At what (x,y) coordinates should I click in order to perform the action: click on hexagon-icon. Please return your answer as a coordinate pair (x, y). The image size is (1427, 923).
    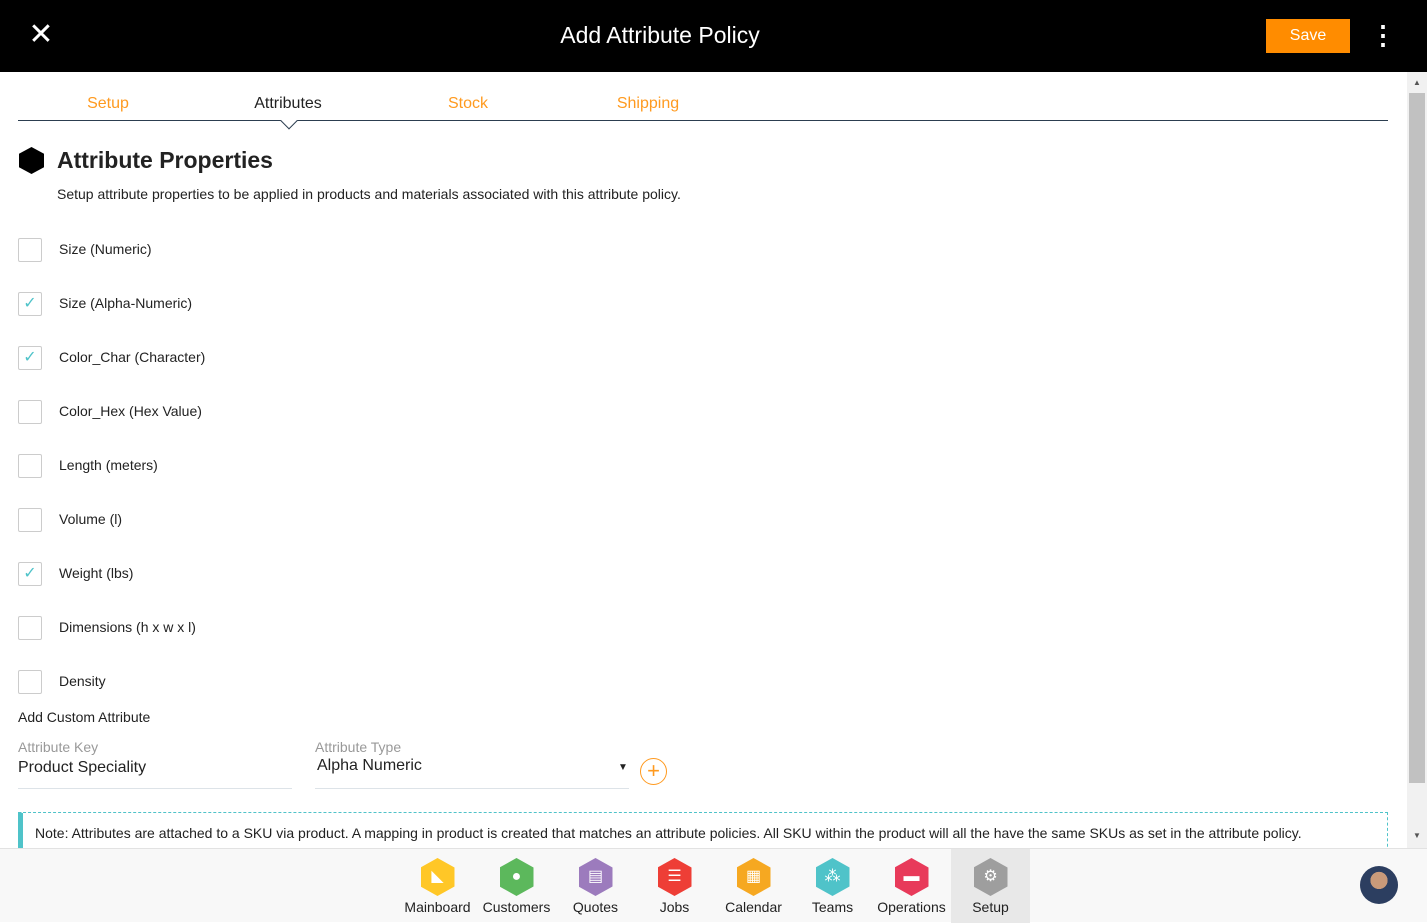
    Looking at the image, I should click on (31, 160).